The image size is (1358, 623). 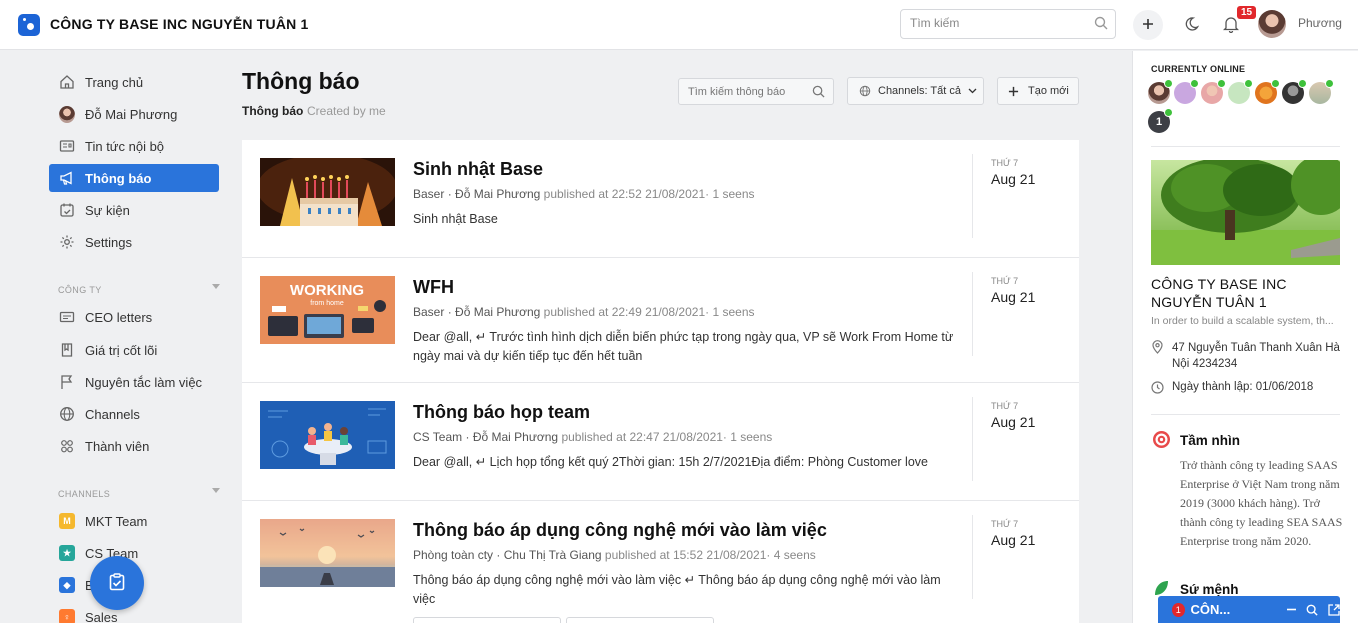 I want to click on sidebar-item-announcements: Thông báo, so click(x=134, y=178).